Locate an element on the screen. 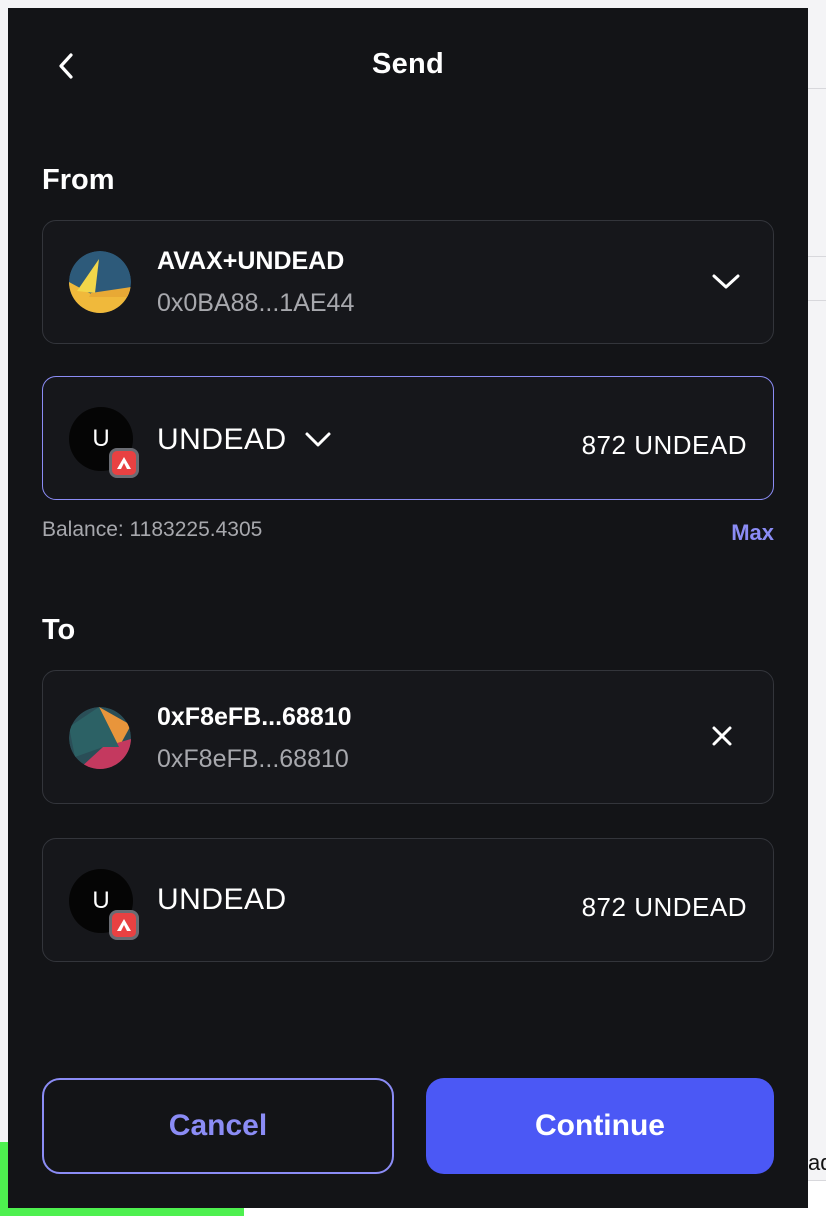 This screenshot has height=1216, width=826. page-title: Send is located at coordinates (408, 64).